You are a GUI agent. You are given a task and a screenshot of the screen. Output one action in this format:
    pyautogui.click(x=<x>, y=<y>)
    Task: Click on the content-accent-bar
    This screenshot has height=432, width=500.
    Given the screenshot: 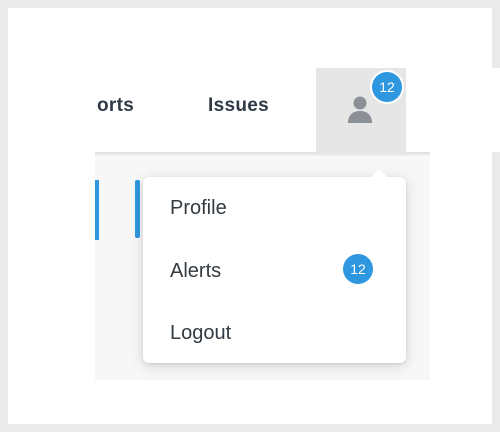 What is the action you would take?
    pyautogui.click(x=97, y=210)
    